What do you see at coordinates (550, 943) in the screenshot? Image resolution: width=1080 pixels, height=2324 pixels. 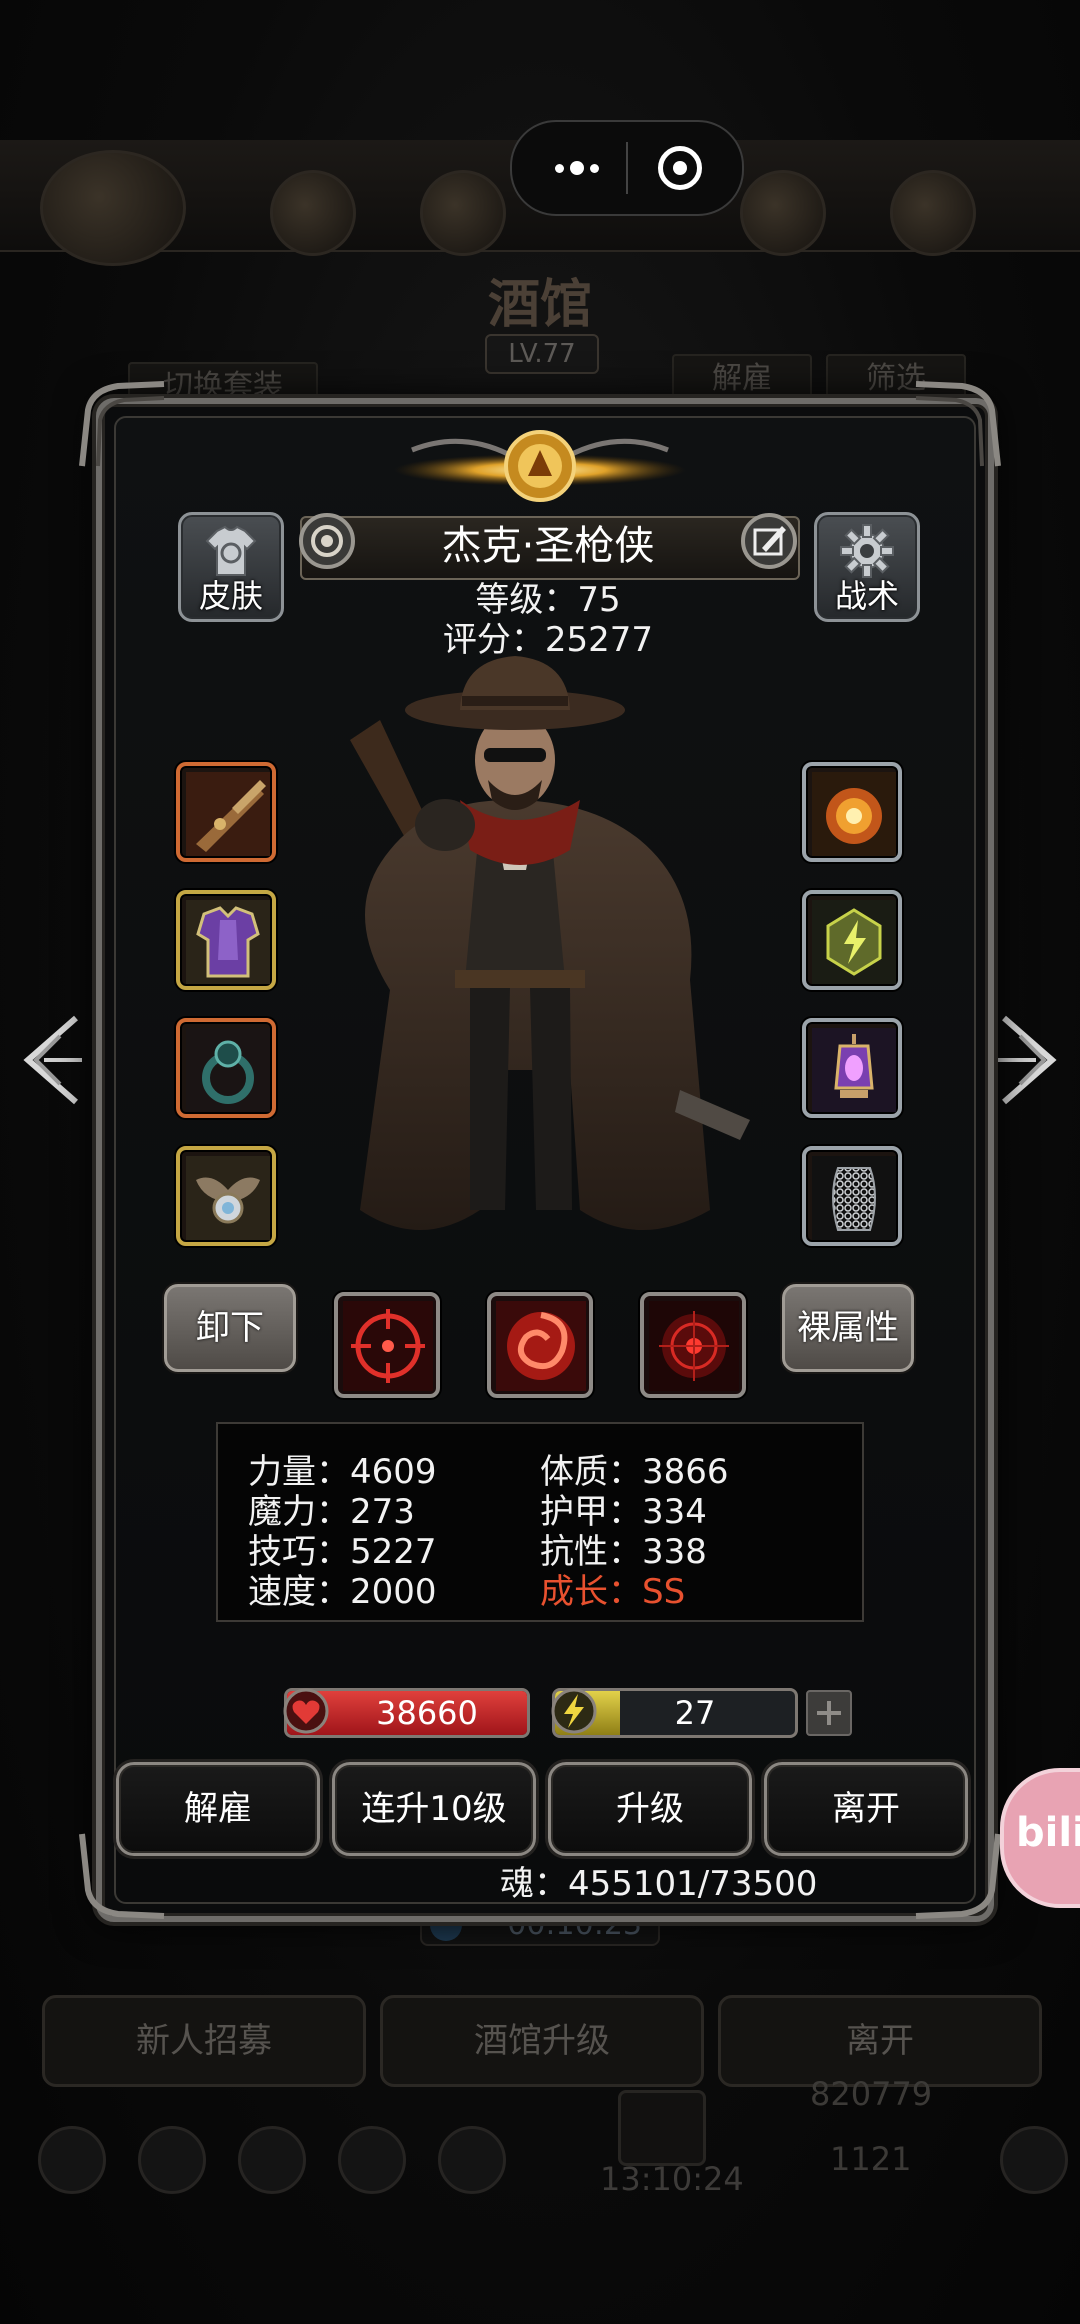 I see `hero-portrait` at bounding box center [550, 943].